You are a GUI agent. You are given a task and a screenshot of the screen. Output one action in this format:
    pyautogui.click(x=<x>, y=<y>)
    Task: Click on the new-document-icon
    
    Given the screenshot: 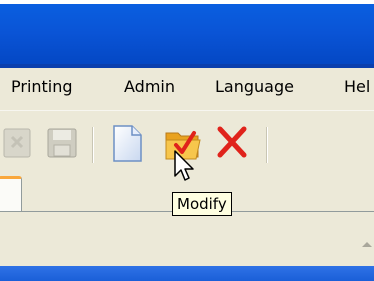 What is the action you would take?
    pyautogui.click(x=127, y=143)
    